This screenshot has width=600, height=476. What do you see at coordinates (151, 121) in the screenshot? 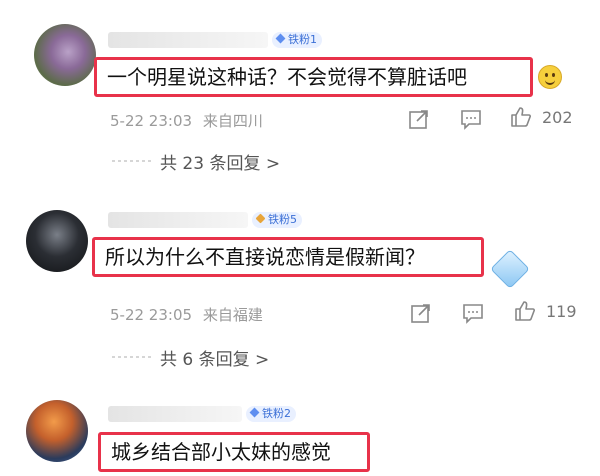
I see `comment-date: 5-22 23:03` at bounding box center [151, 121].